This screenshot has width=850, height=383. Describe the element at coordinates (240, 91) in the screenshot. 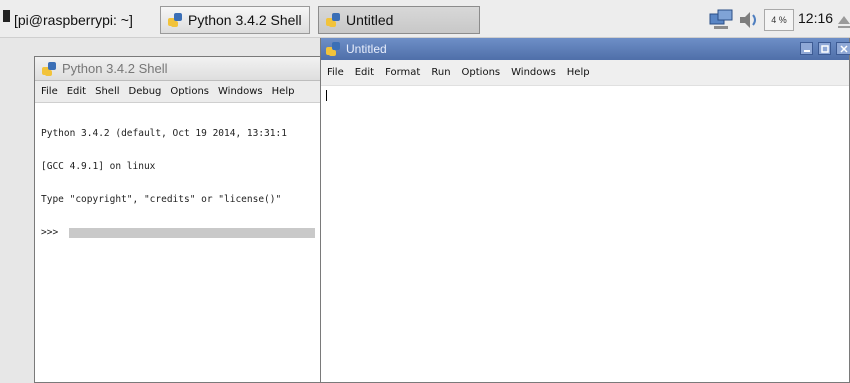

I see `shell-menu-windows: Windows` at that location.